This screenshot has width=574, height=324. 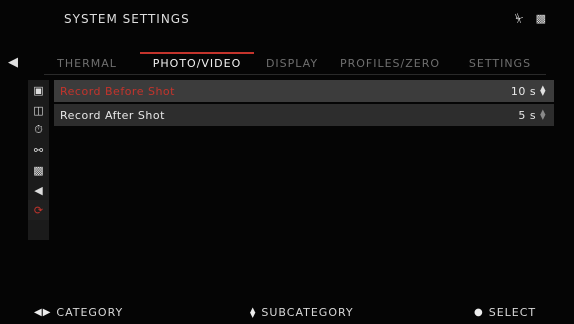 What do you see at coordinates (38, 210) in the screenshot?
I see `recoil-record-icon: ⟳` at bounding box center [38, 210].